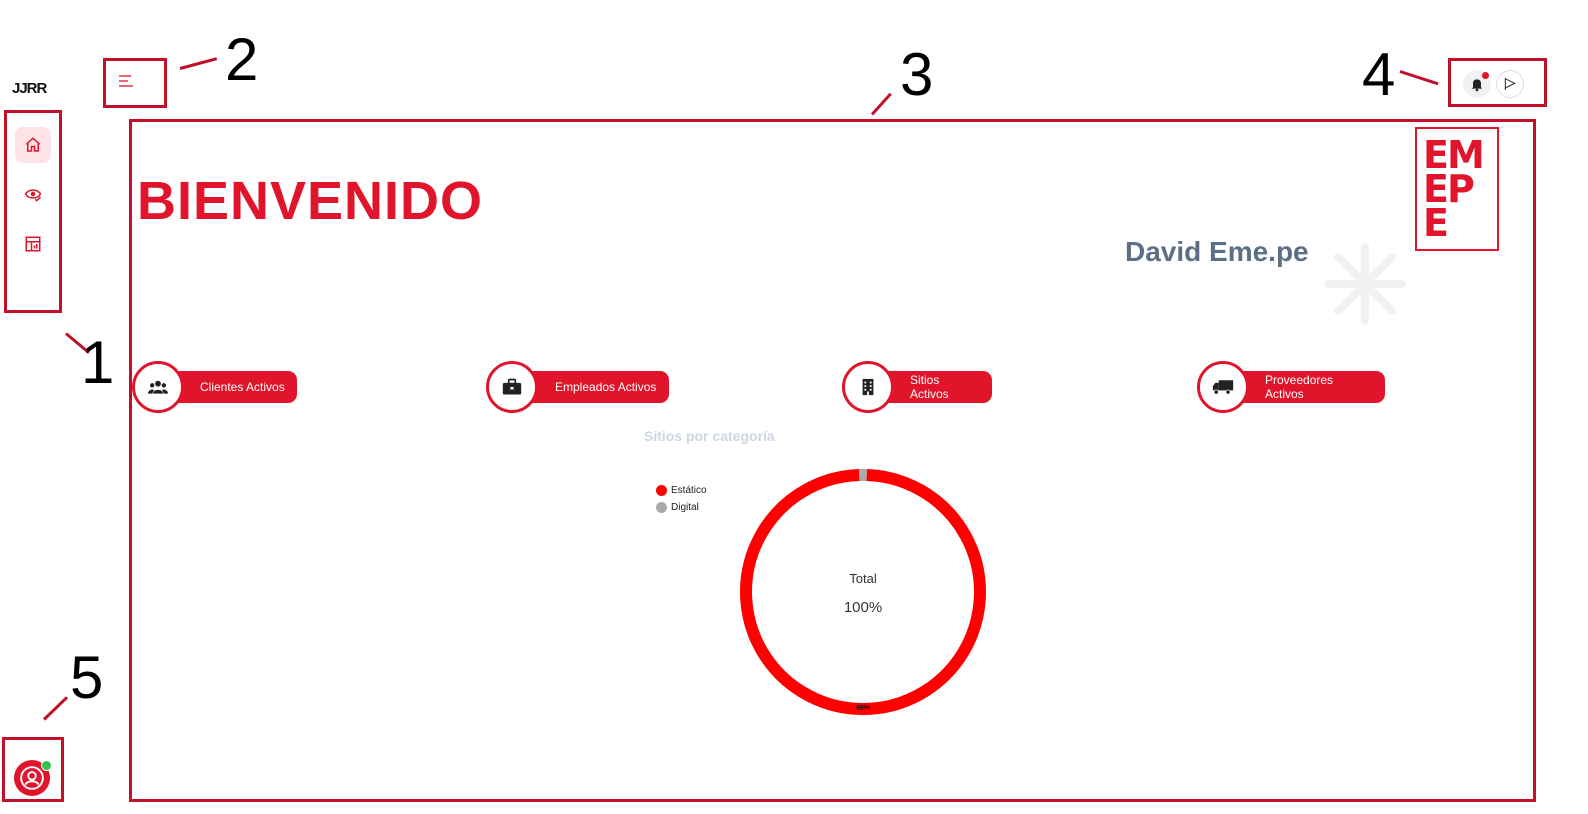 The image size is (1588, 814). Describe the element at coordinates (917, 74) in the screenshot. I see `annotation-number-3: 3` at that location.